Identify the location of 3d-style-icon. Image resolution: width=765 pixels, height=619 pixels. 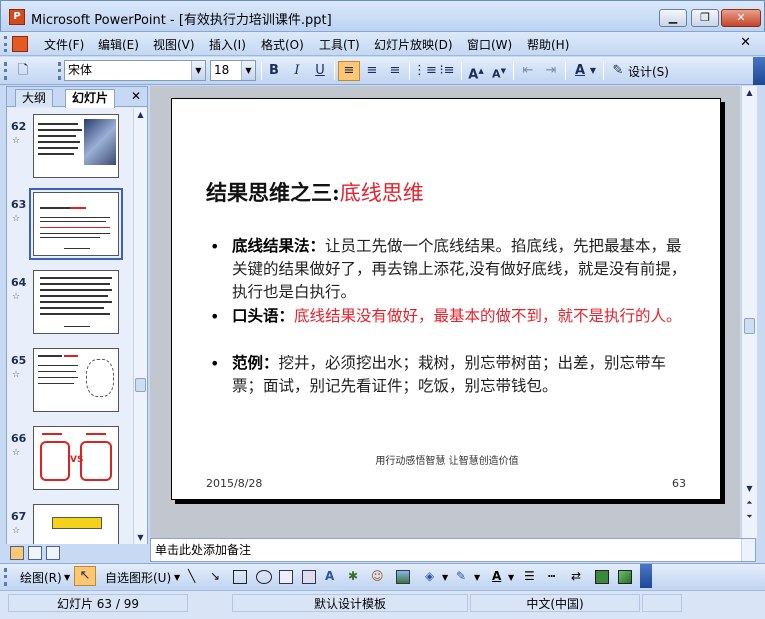
(625, 577).